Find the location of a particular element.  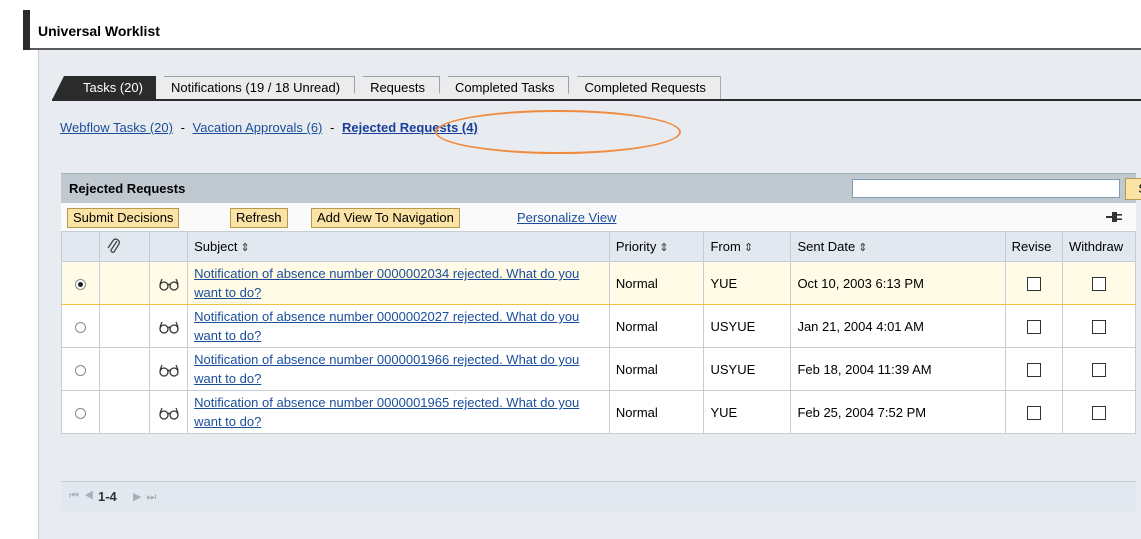

page-range: 1-4 is located at coordinates (107, 496).